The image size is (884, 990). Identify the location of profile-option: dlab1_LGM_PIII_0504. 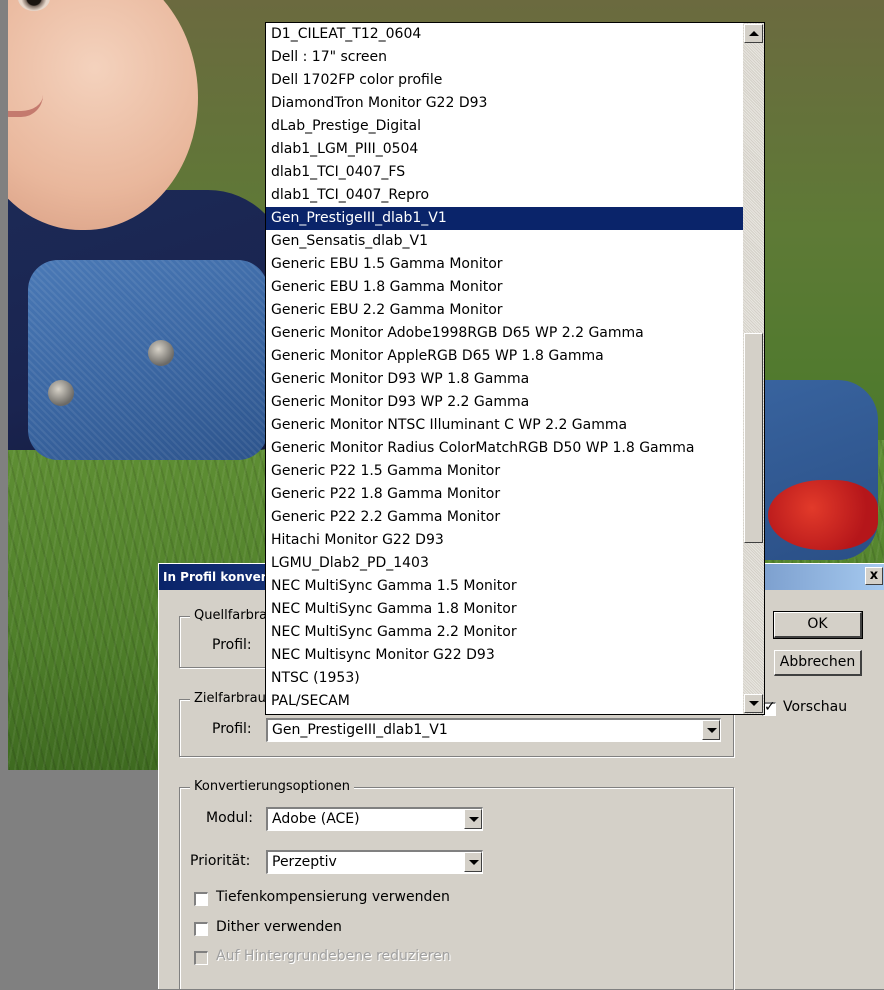
(504, 149).